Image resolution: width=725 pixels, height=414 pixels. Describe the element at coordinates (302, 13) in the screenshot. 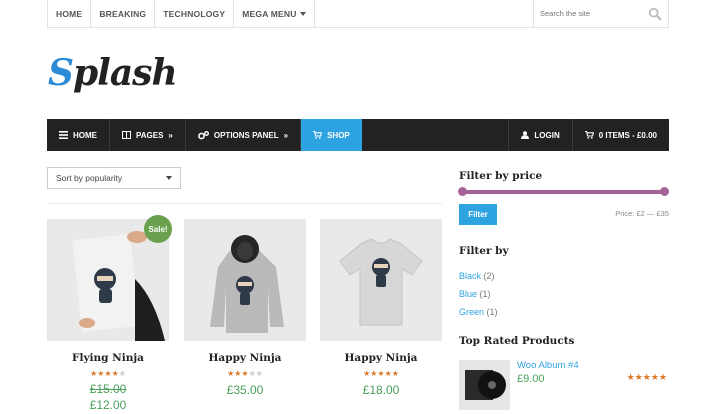

I see `caret-down-icon` at that location.